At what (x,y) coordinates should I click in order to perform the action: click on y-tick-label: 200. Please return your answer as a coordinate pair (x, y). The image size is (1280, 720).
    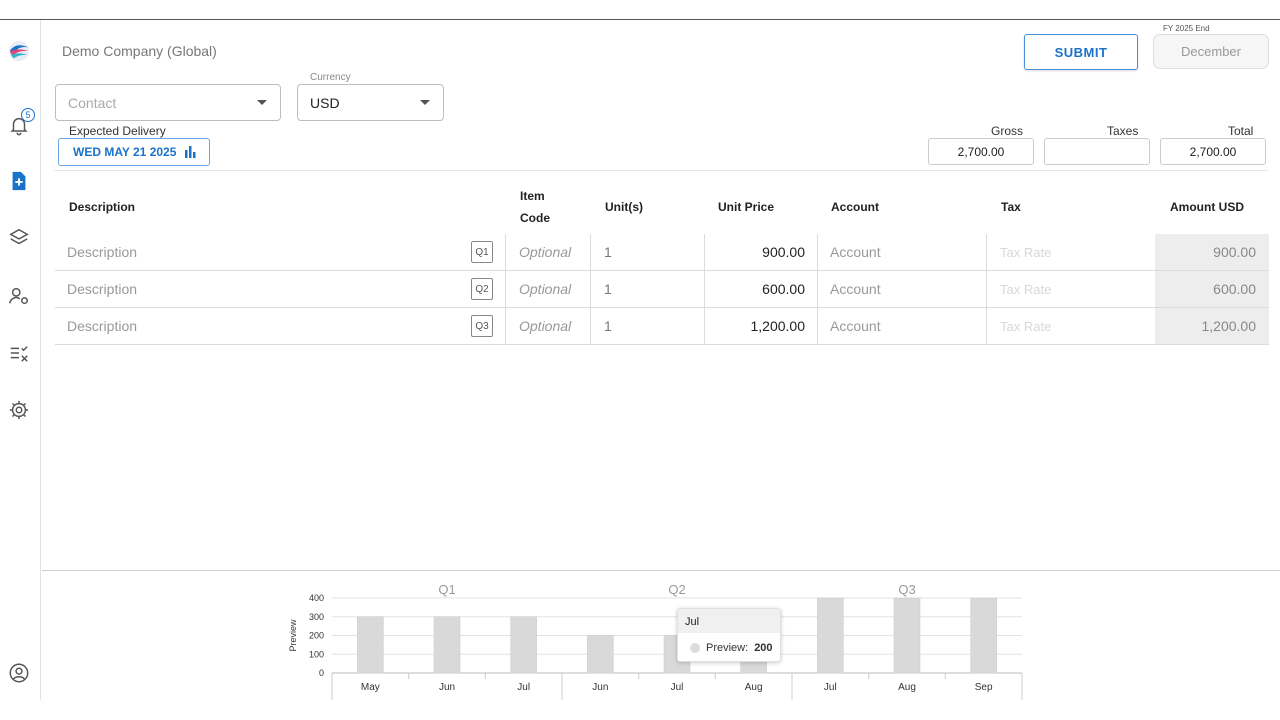
    Looking at the image, I should click on (316, 636).